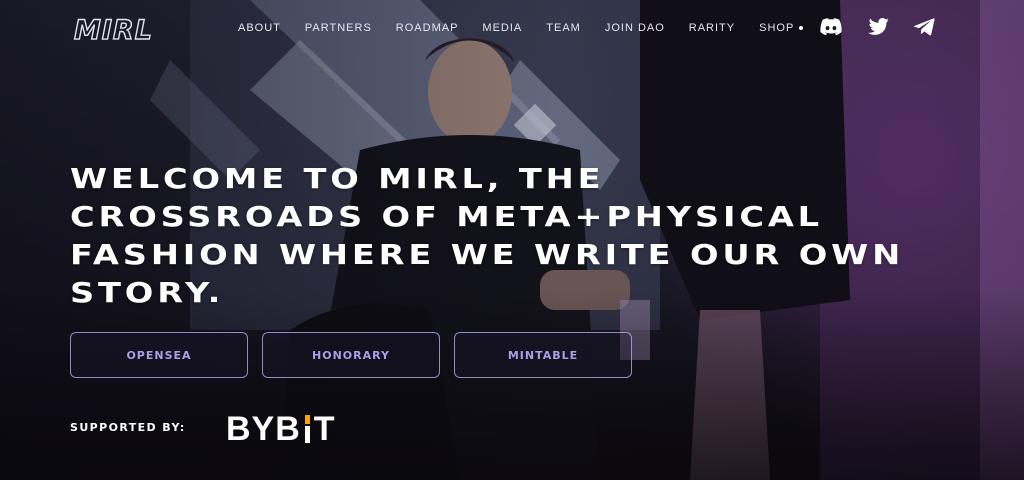 The image size is (1024, 480). What do you see at coordinates (801, 28) in the screenshot?
I see `nav-separator-dot` at bounding box center [801, 28].